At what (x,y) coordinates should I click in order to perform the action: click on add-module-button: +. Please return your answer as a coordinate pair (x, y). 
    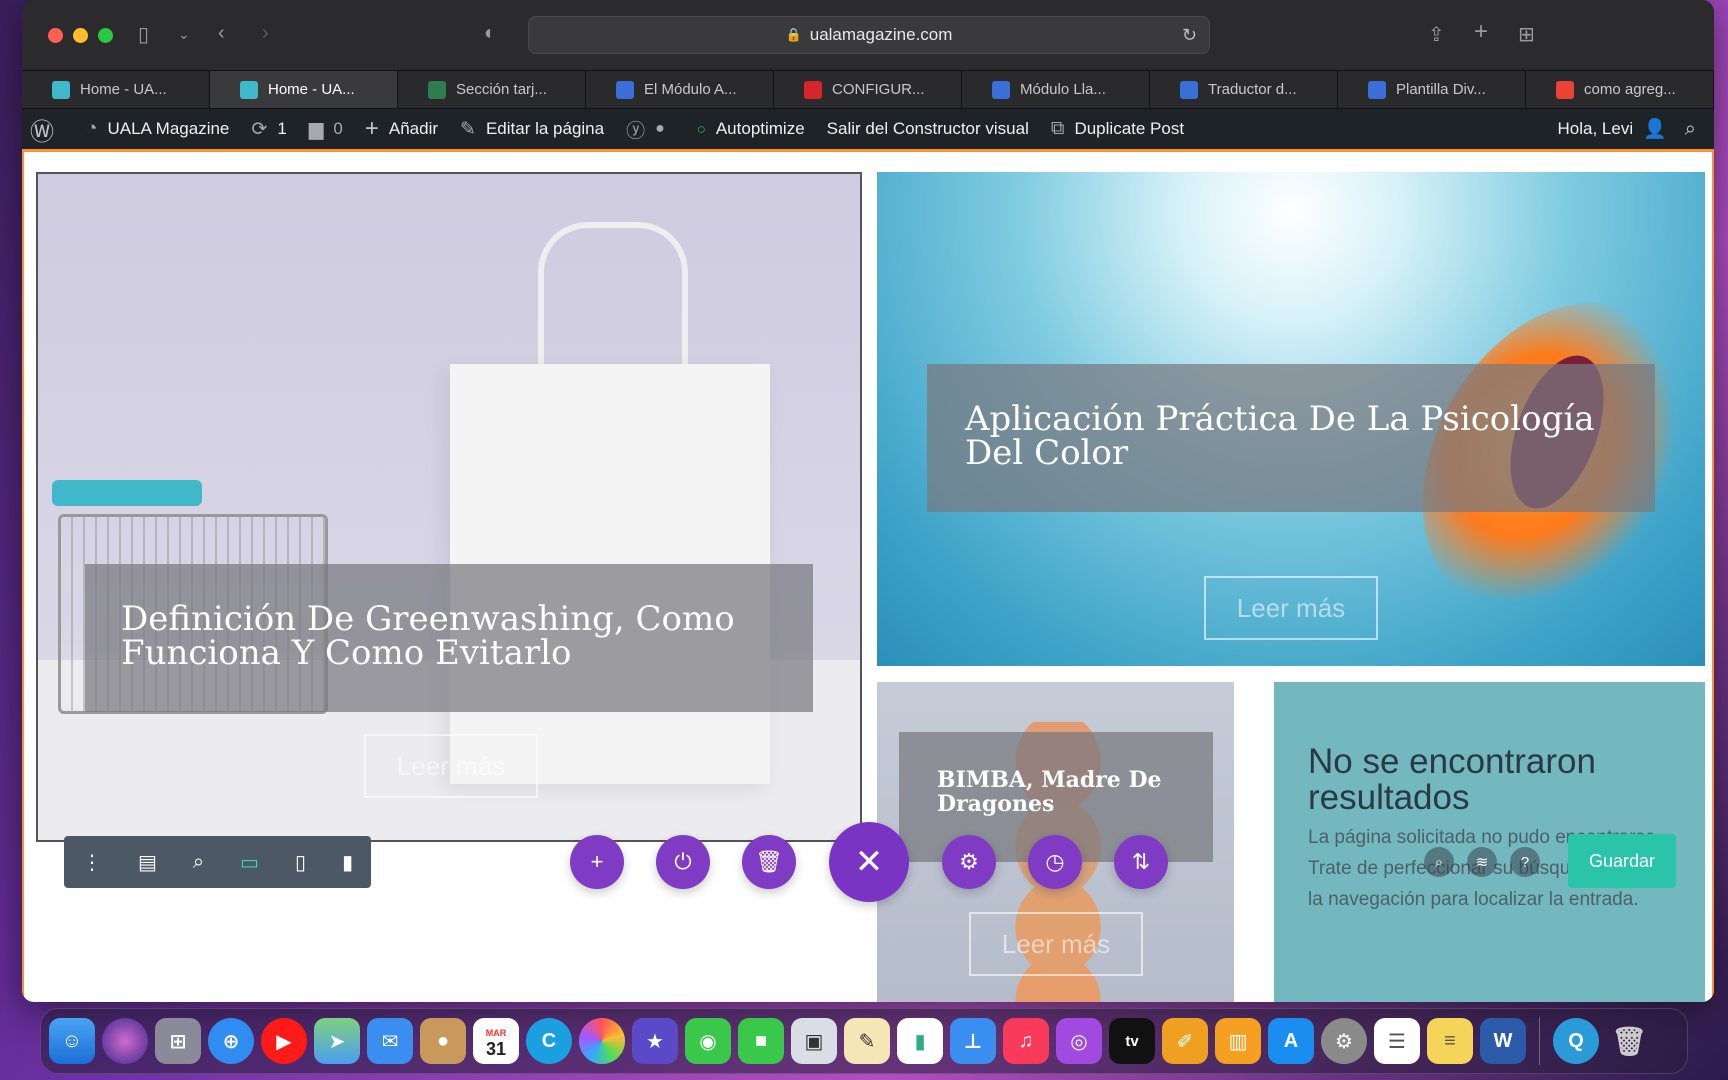
    Looking at the image, I should click on (597, 862).